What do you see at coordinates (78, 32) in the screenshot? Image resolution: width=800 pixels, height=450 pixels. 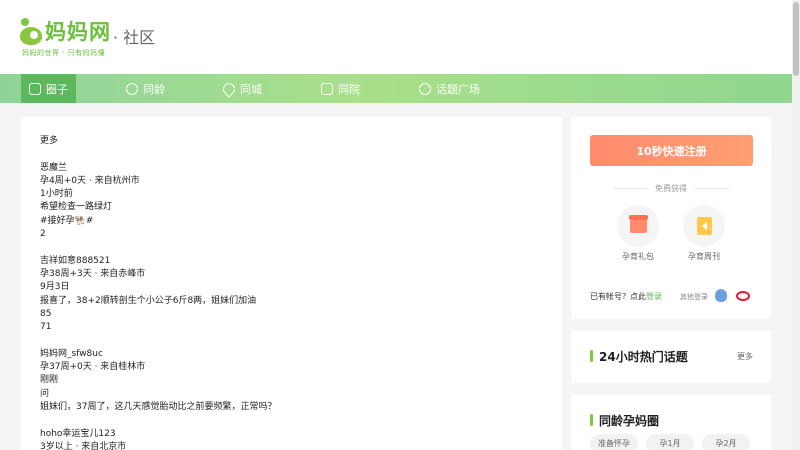 I see `logo-name: 妈妈网` at bounding box center [78, 32].